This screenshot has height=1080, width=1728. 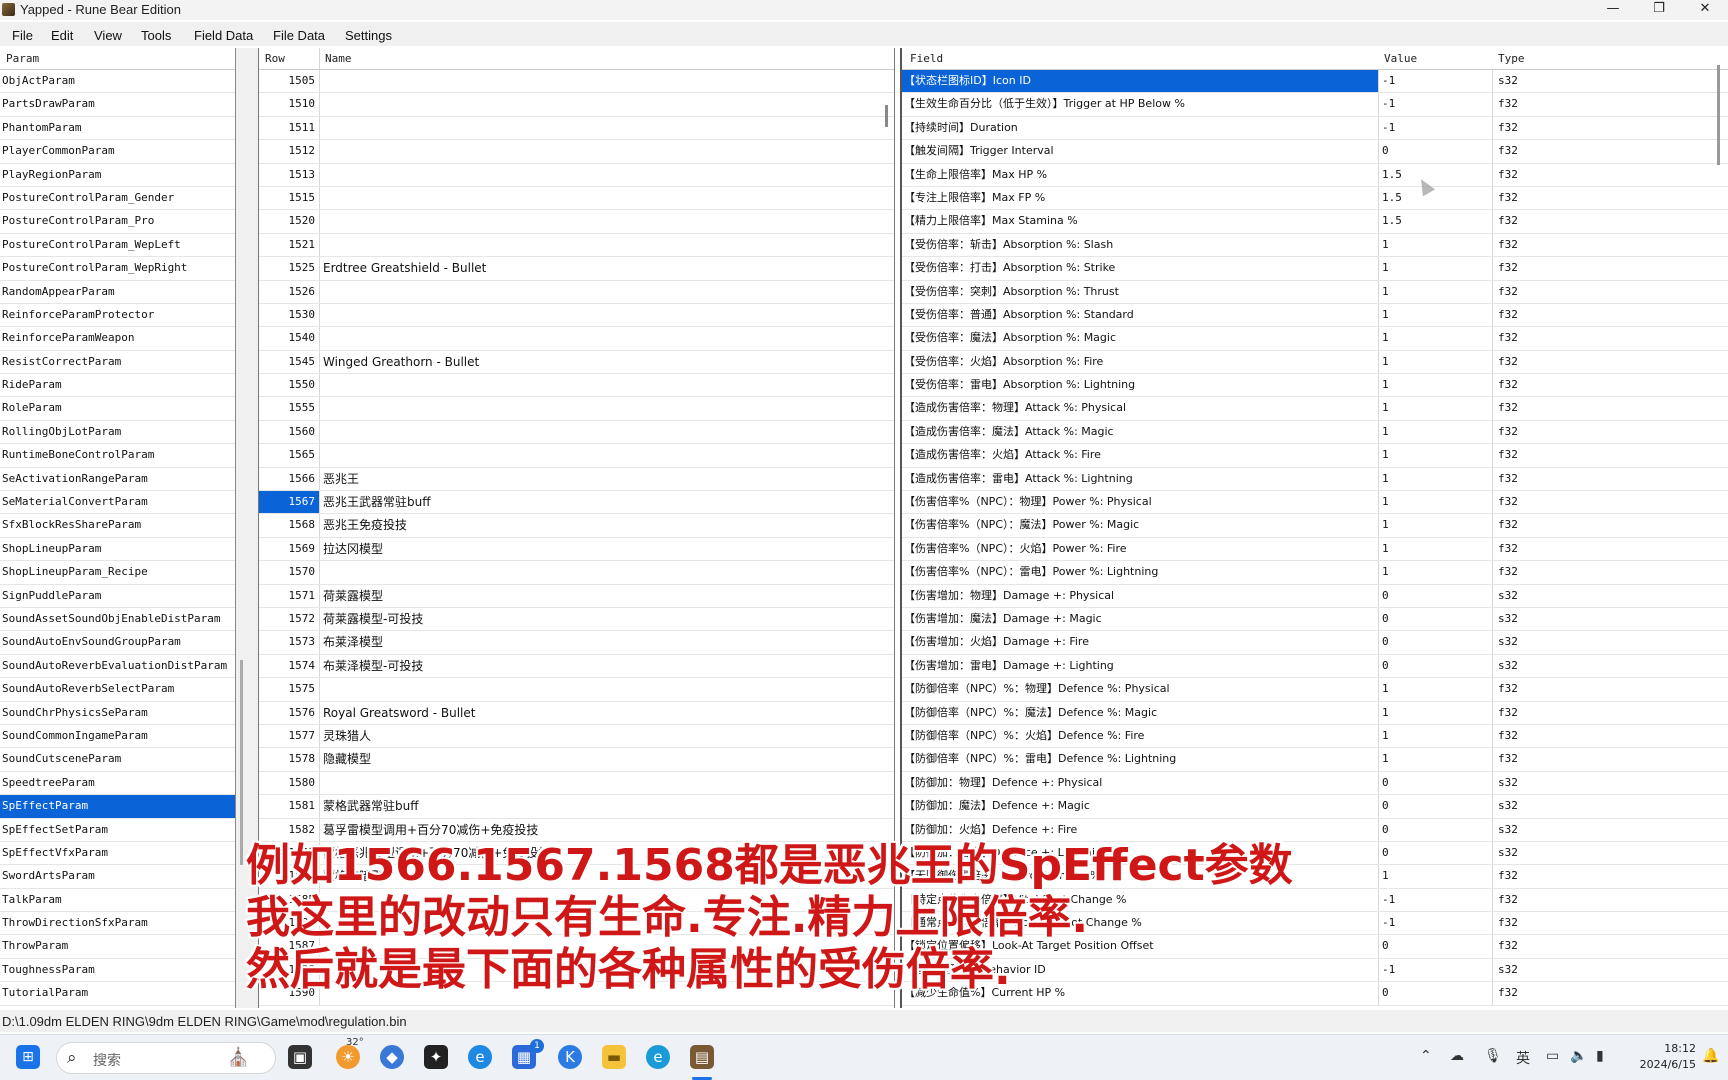 I want to click on row-list-item: 1521, so click(x=576, y=245).